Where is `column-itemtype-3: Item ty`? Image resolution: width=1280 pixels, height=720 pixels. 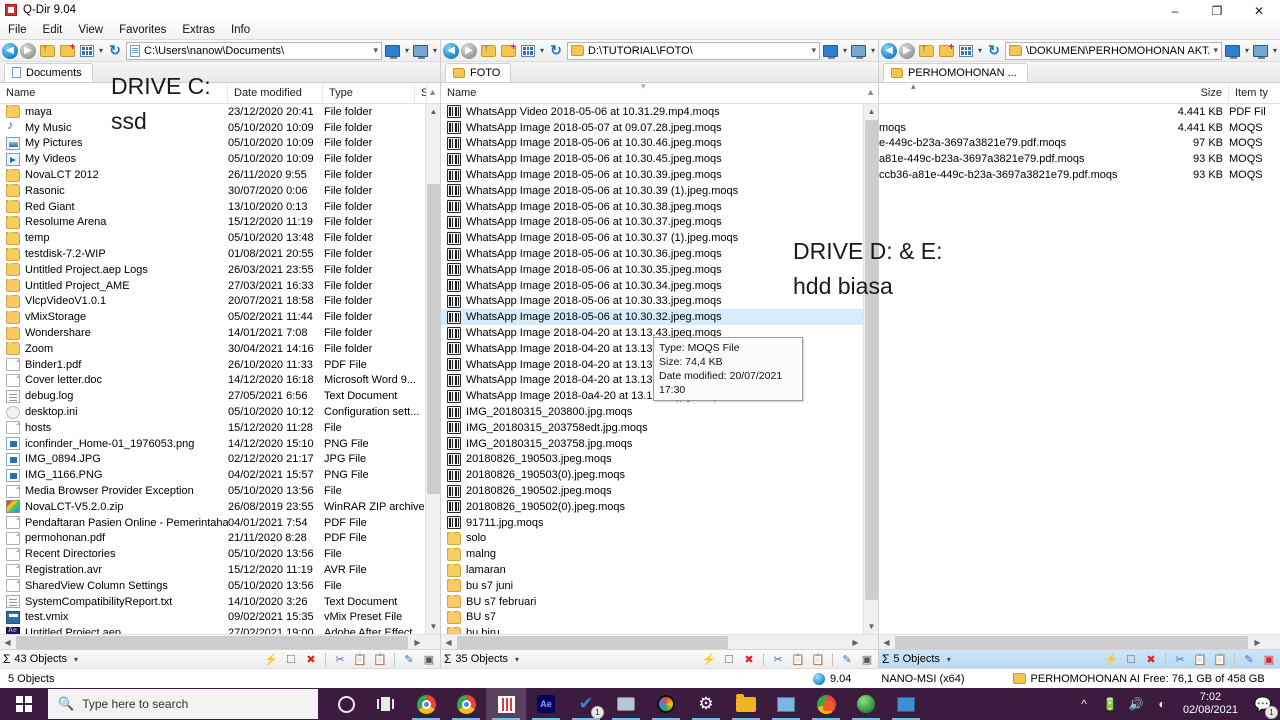
column-itemtype-3: Item ty is located at coordinates (1254, 93).